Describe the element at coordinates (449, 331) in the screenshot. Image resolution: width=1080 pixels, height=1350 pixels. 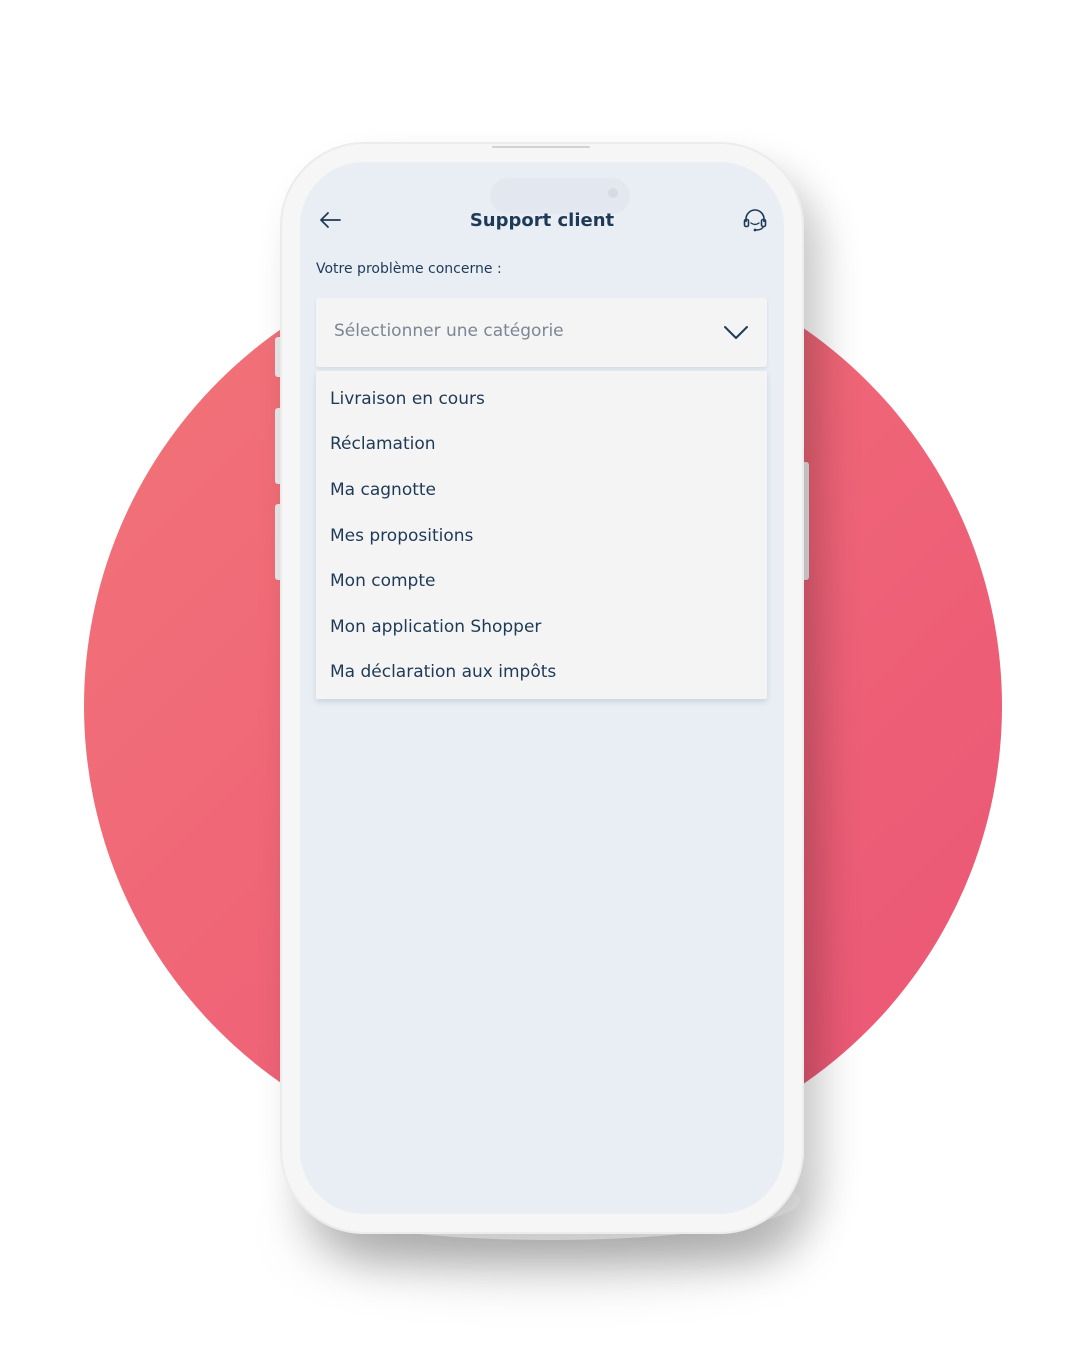
I see `select-placeholder: Sélectionner une catégorie` at that location.